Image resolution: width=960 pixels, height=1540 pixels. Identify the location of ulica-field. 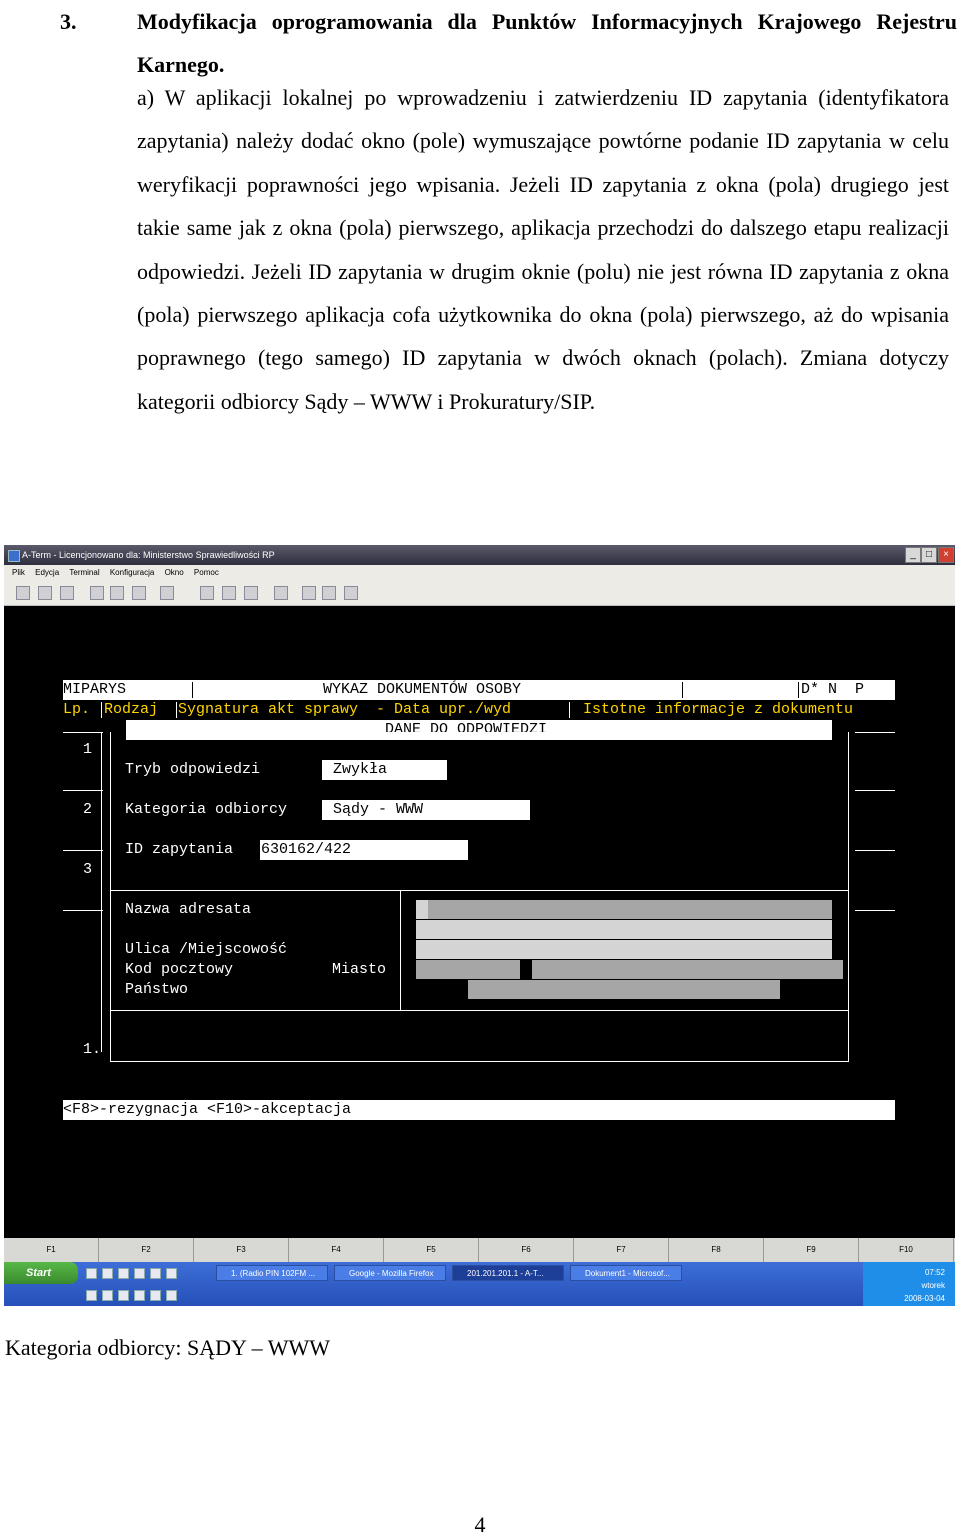
(624, 949).